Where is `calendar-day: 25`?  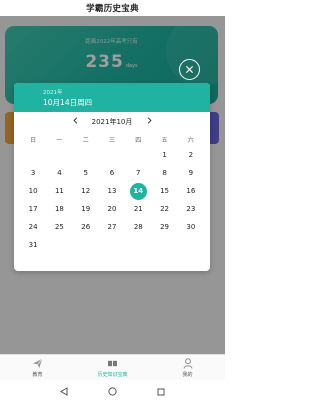
calendar-day: 25 is located at coordinates (59, 227).